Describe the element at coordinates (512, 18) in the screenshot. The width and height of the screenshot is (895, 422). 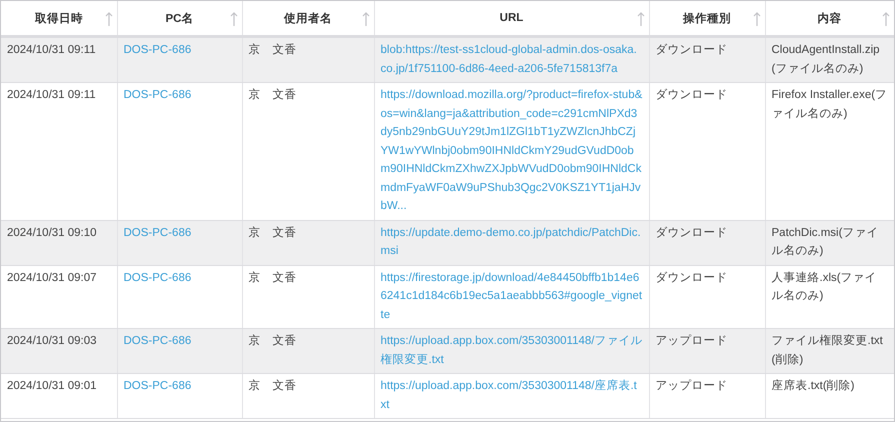
I see `column-header: URL` at that location.